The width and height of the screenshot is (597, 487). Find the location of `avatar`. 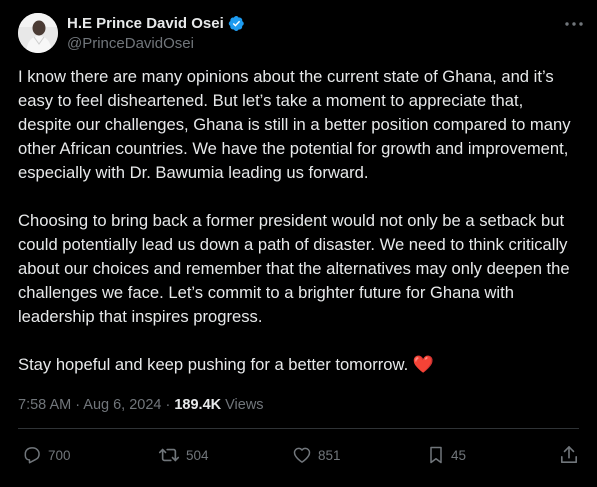

avatar is located at coordinates (38, 33).